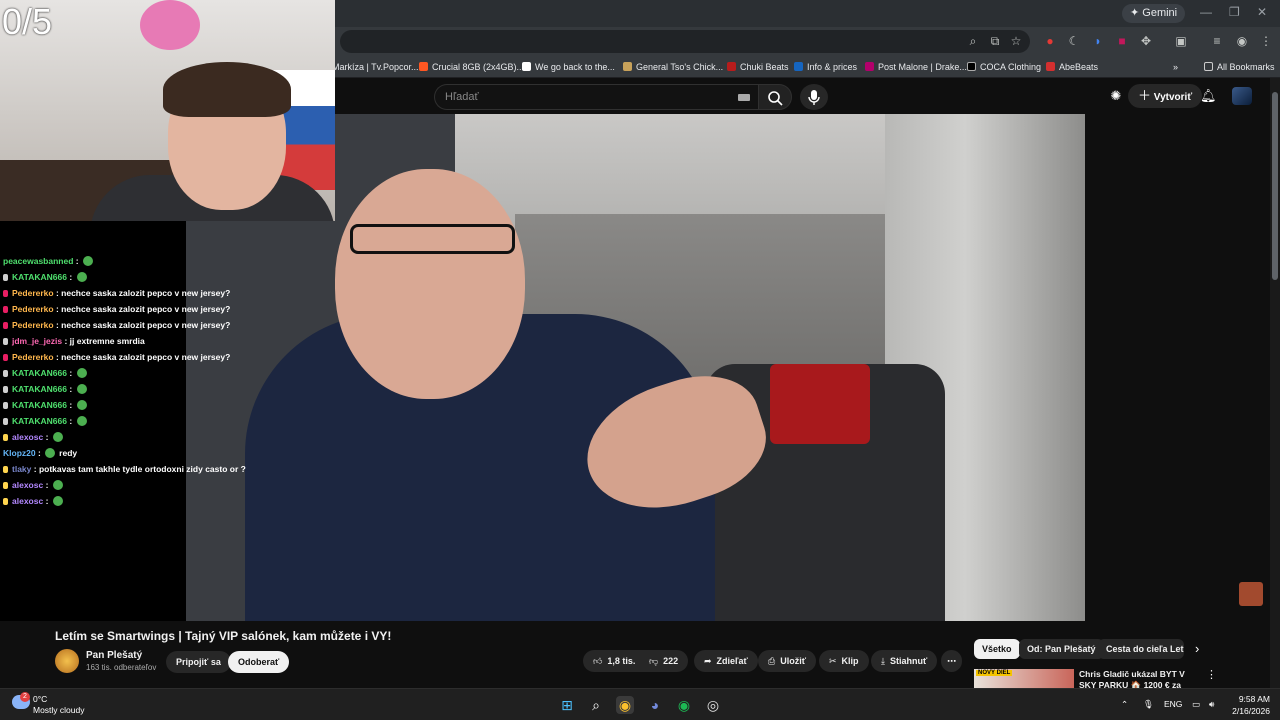 Image resolution: width=1280 pixels, height=720 pixels. I want to click on more-actions-button: ⋯, so click(951, 661).